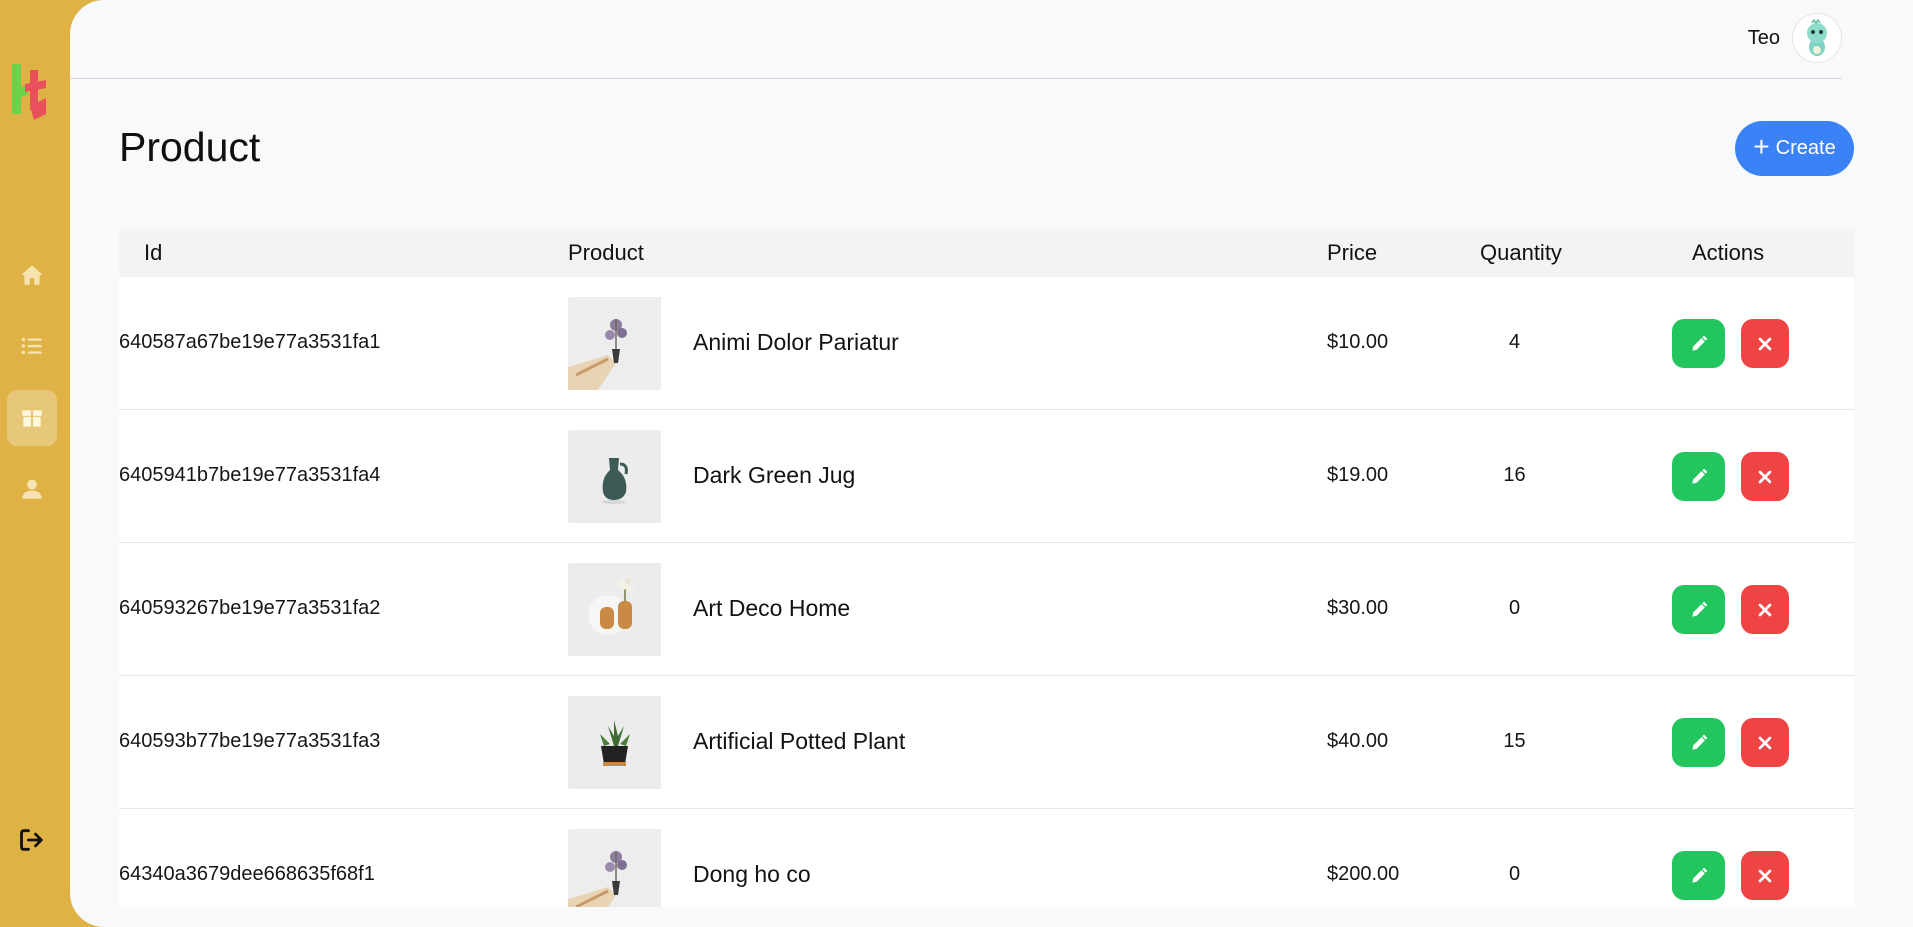 The image size is (1913, 927). I want to click on product-name: Dark Green Jug, so click(774, 475).